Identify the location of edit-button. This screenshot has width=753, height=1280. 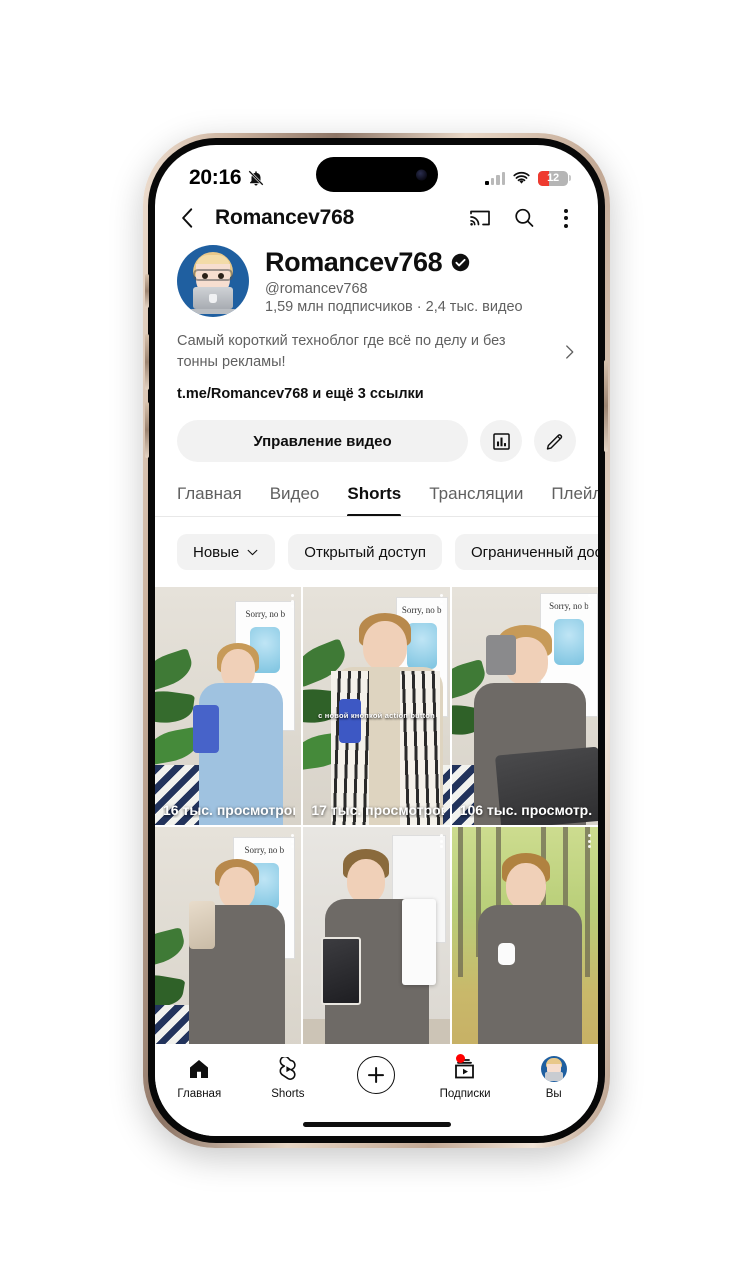
(555, 441).